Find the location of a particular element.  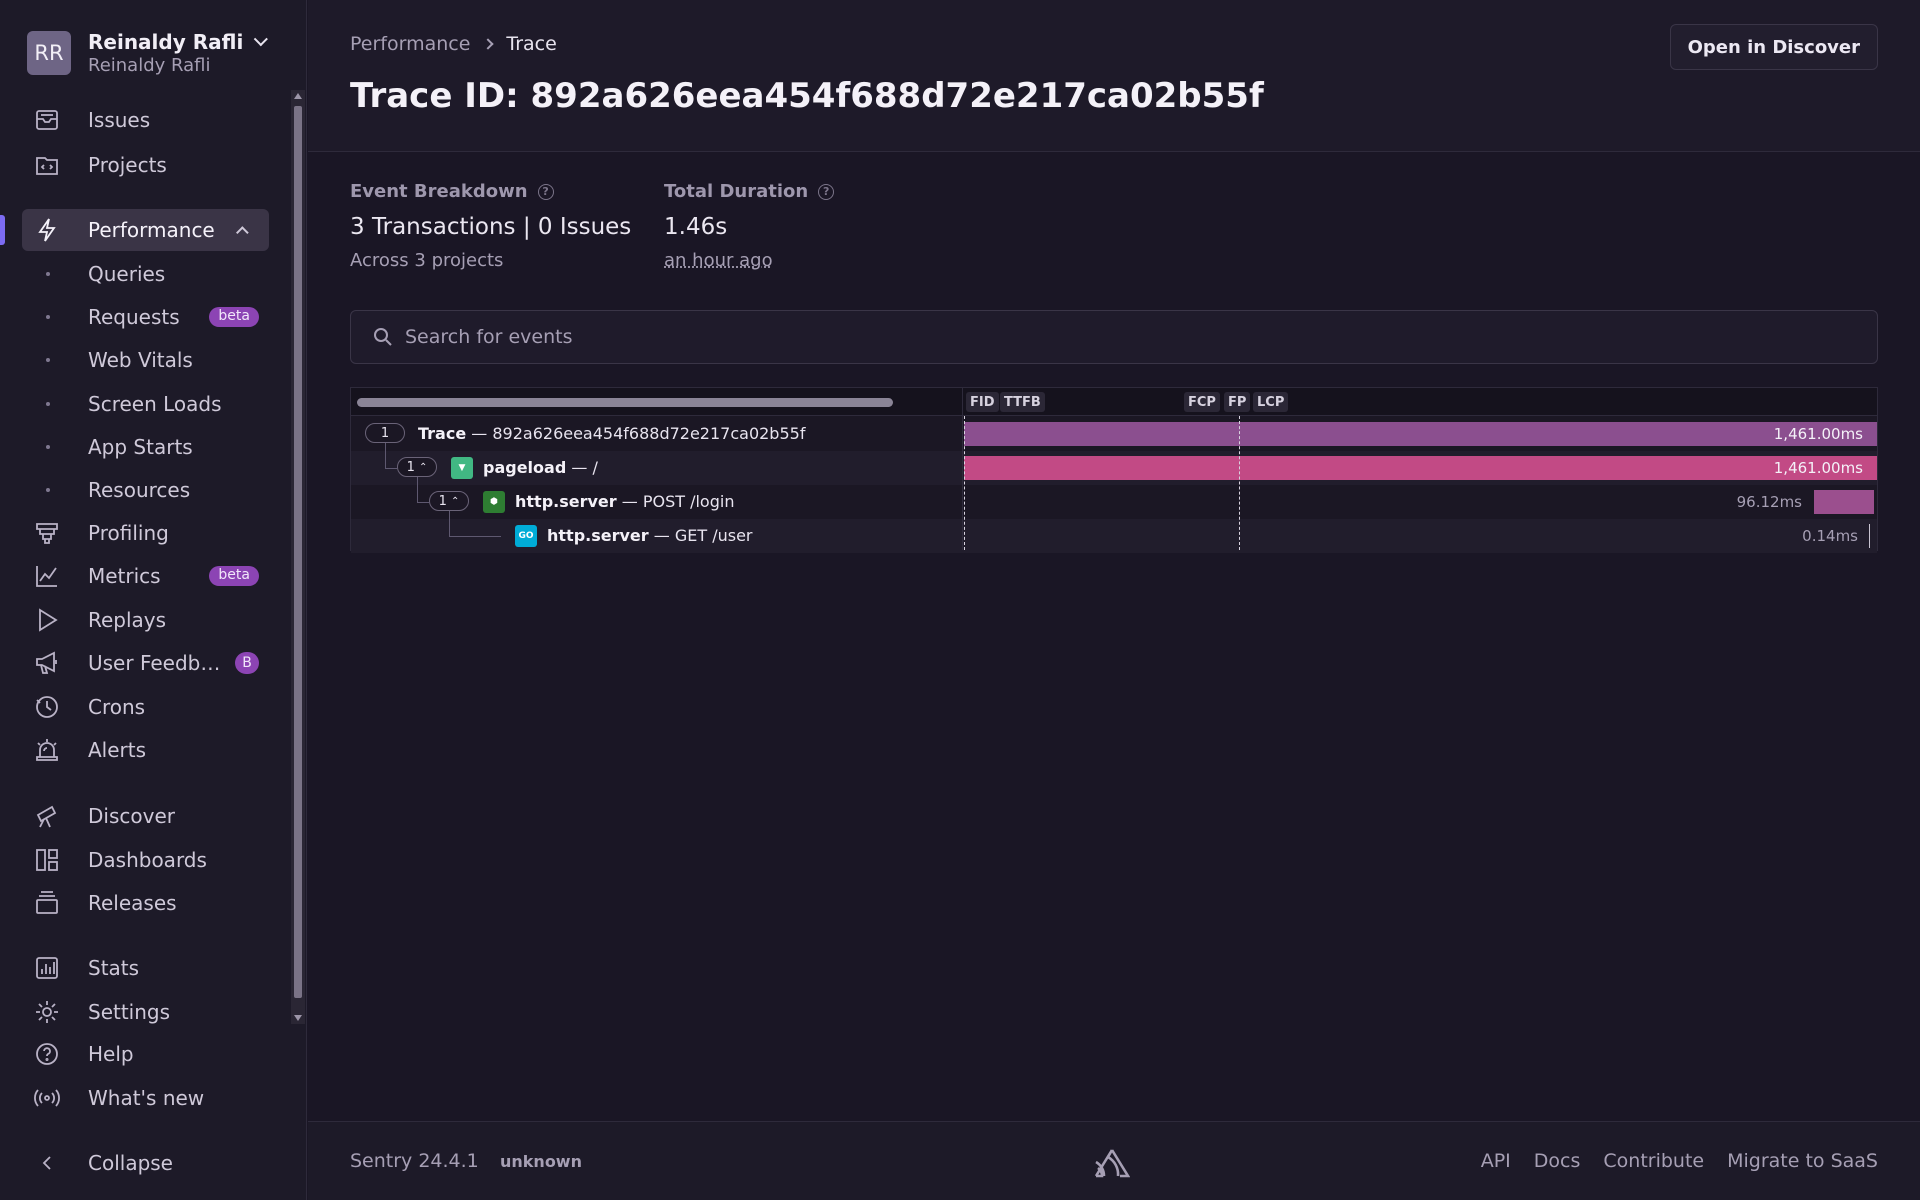

vital-fcp: FCP is located at coordinates (1202, 402).